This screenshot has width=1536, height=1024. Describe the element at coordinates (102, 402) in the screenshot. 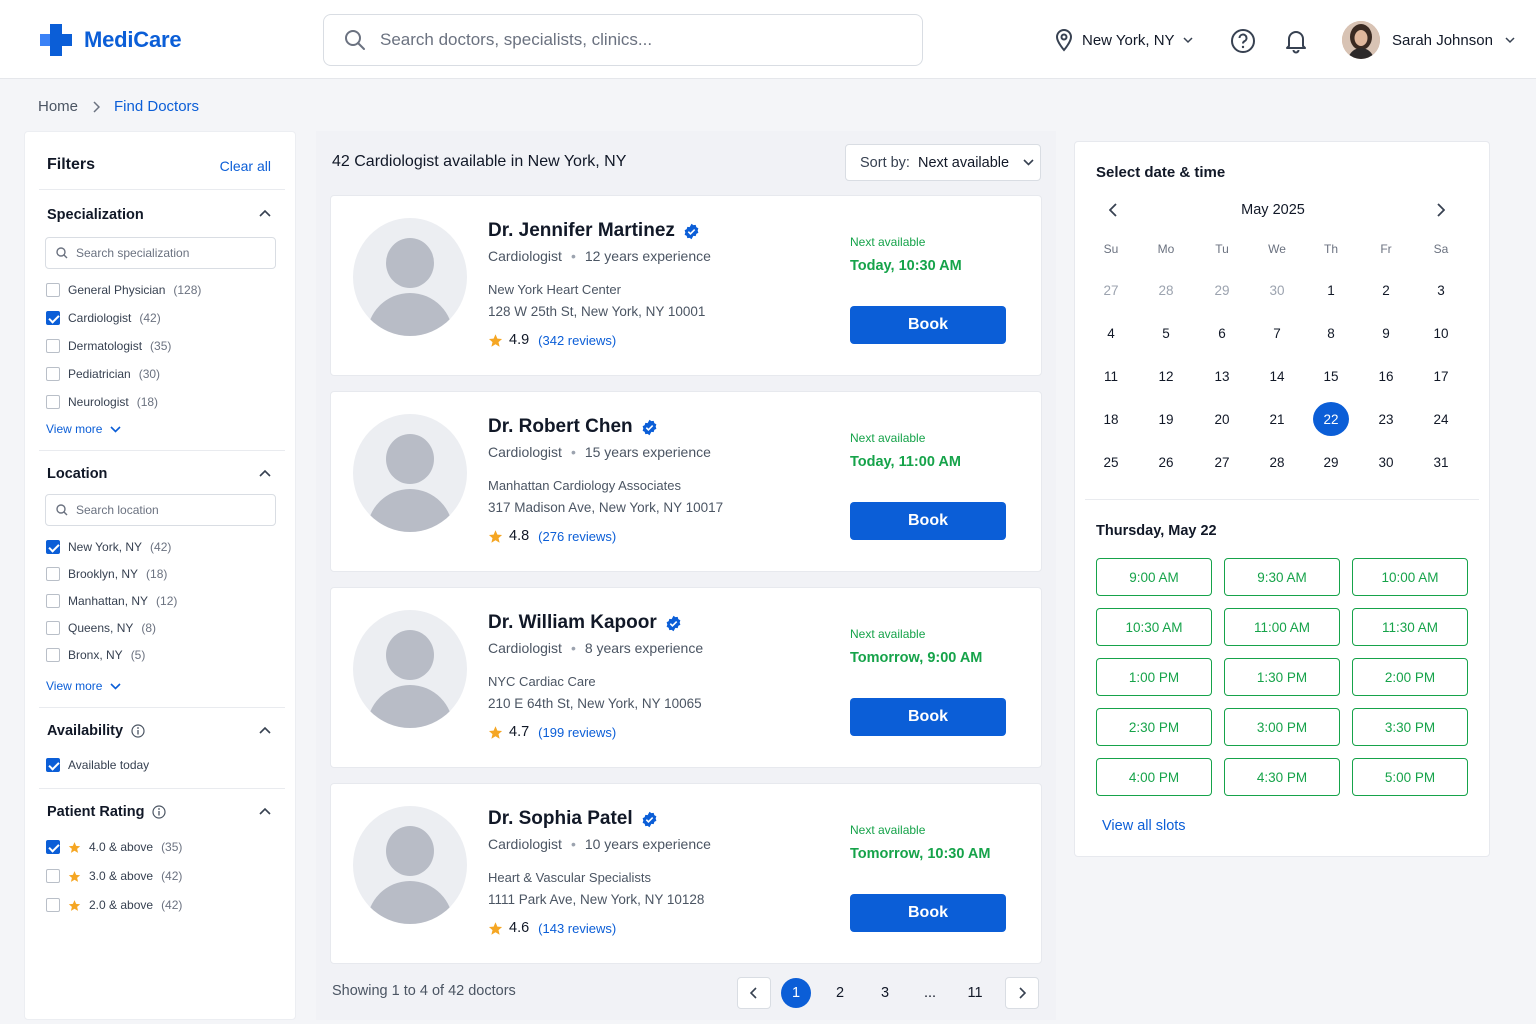

I see `filter-option: Neurologist (18)` at that location.